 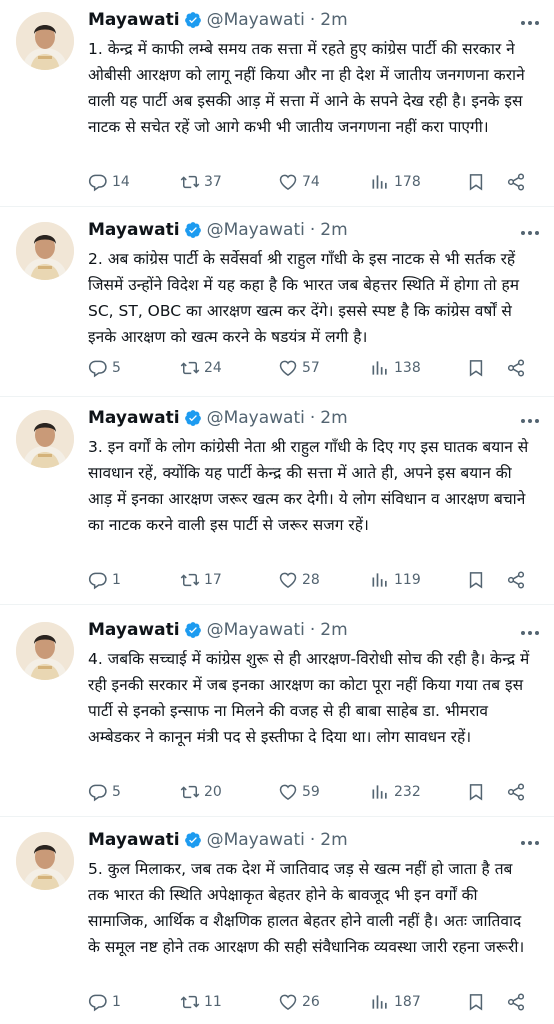 What do you see at coordinates (201, 580) in the screenshot?
I see `retweet-button: 17` at bounding box center [201, 580].